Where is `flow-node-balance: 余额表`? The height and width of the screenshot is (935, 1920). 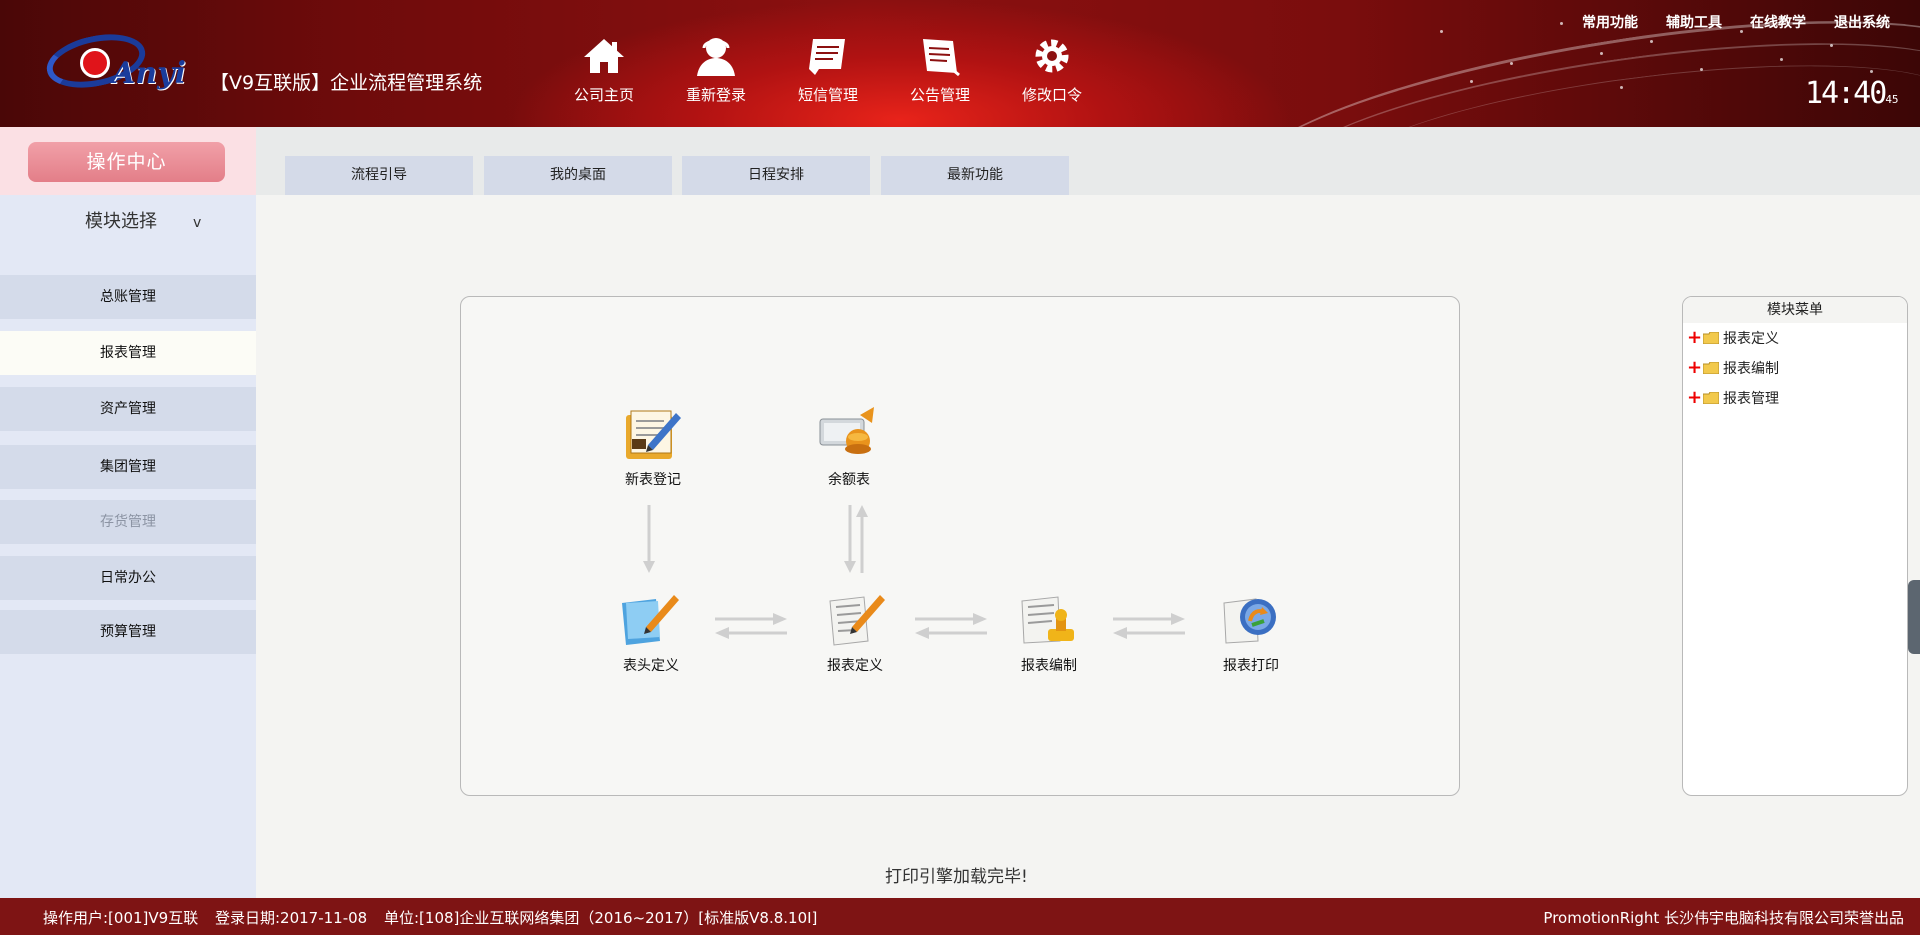 flow-node-balance: 余额表 is located at coordinates (849, 445).